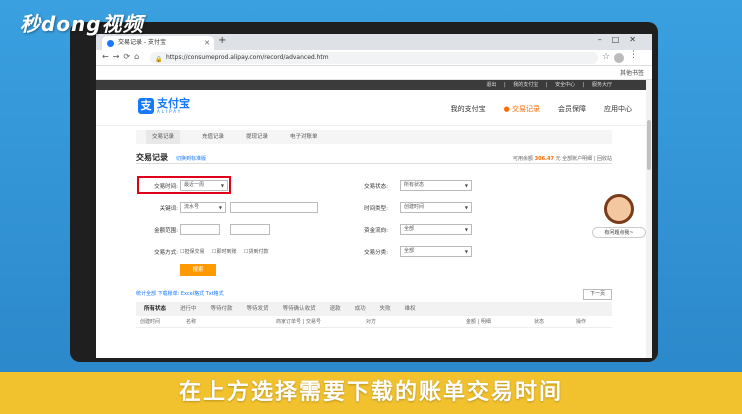 The width and height of the screenshot is (742, 414). What do you see at coordinates (632, 72) in the screenshot?
I see `bookmark-folder: 其他书签` at bounding box center [632, 72].